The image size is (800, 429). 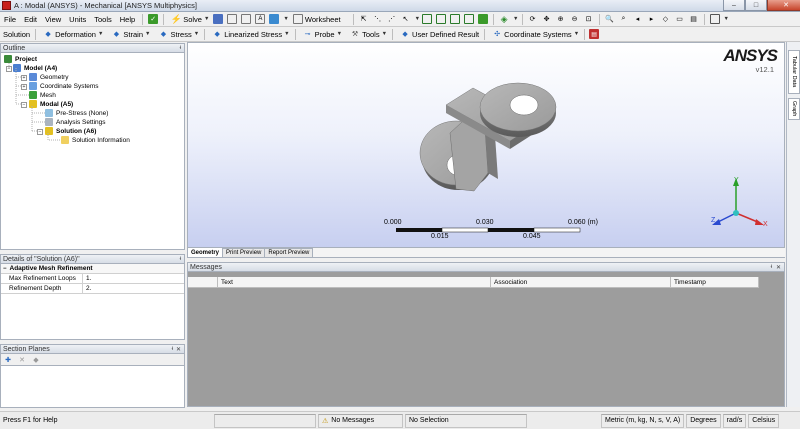 What do you see at coordinates (455, 19) in the screenshot?
I see `face-select-icon` at bounding box center [455, 19].